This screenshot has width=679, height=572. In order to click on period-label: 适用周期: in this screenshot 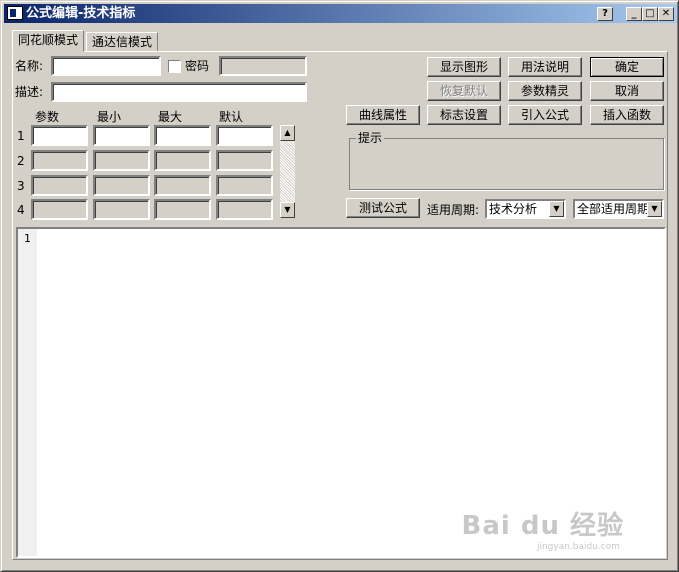, I will do `click(453, 210)`.